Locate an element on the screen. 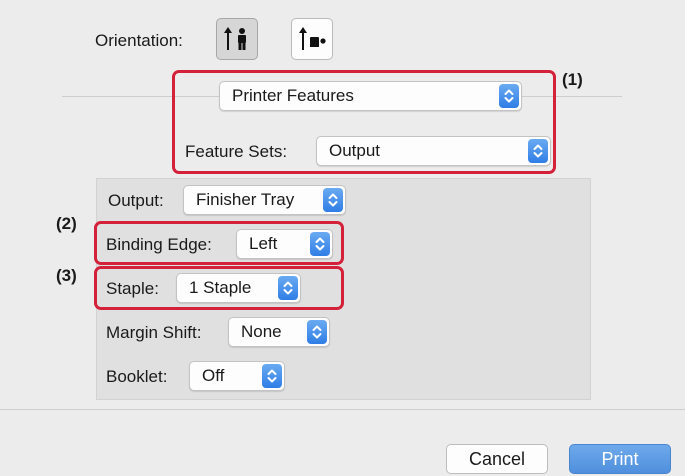  margin-shift-label: Margin Shift: is located at coordinates (154, 332).